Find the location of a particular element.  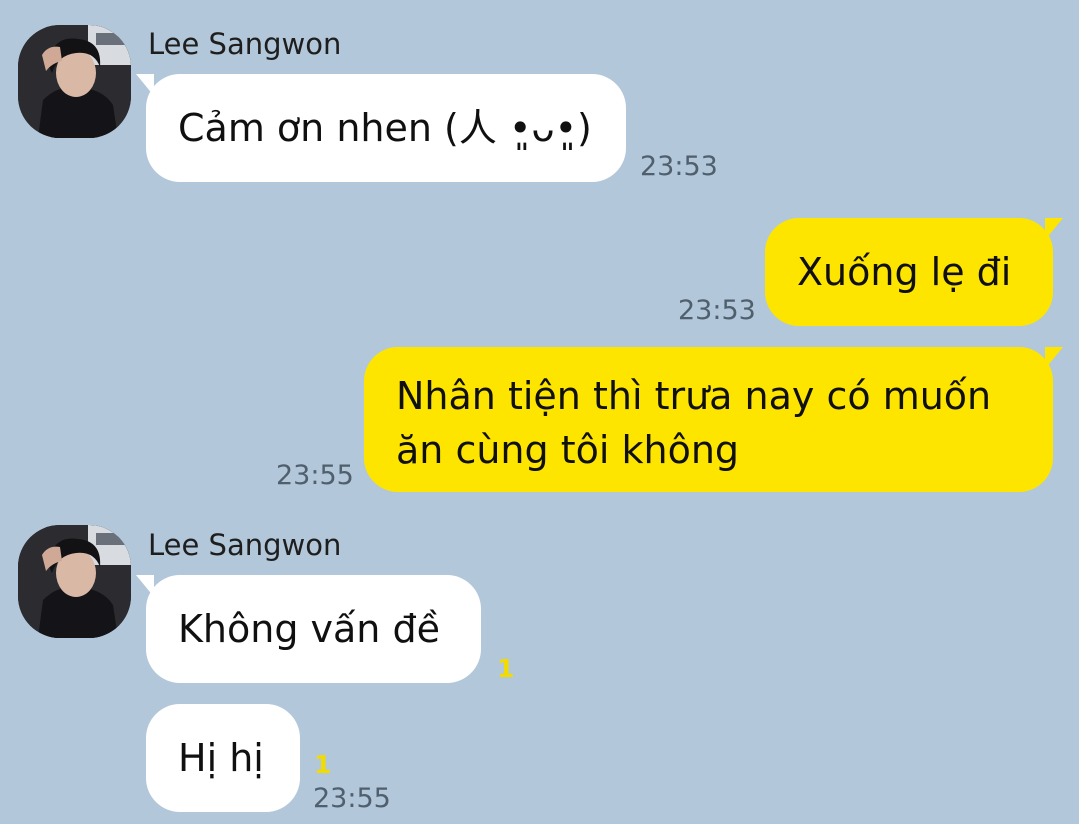

message-bubble: Hị hị is located at coordinates (223, 758).